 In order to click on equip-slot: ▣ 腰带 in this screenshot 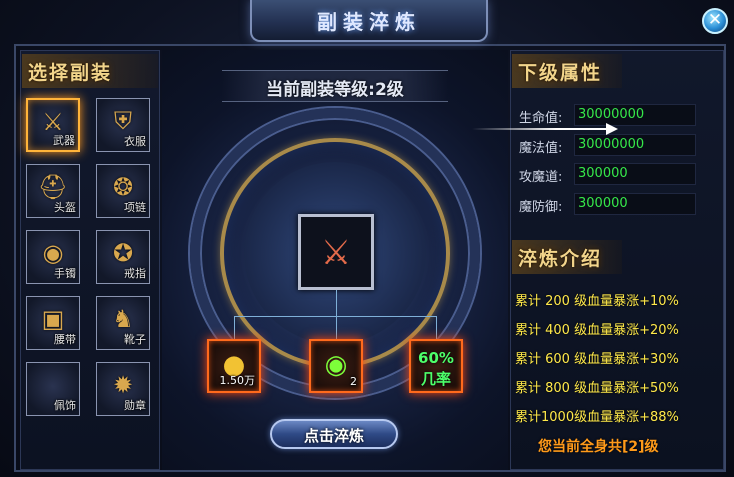, I will do `click(53, 323)`.